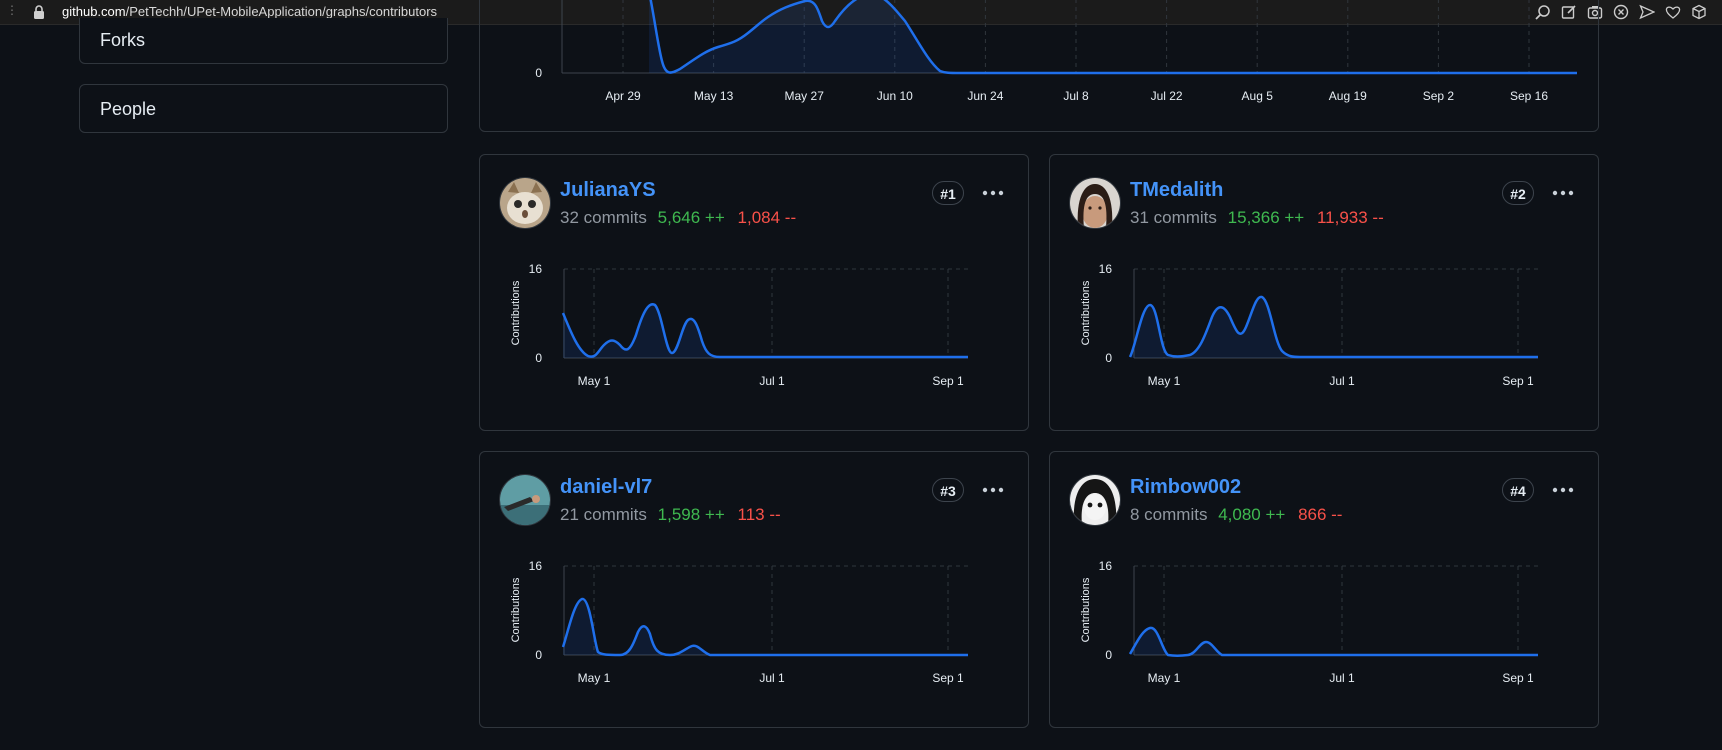  I want to click on contributor-name: TMedalith, so click(1176, 190).